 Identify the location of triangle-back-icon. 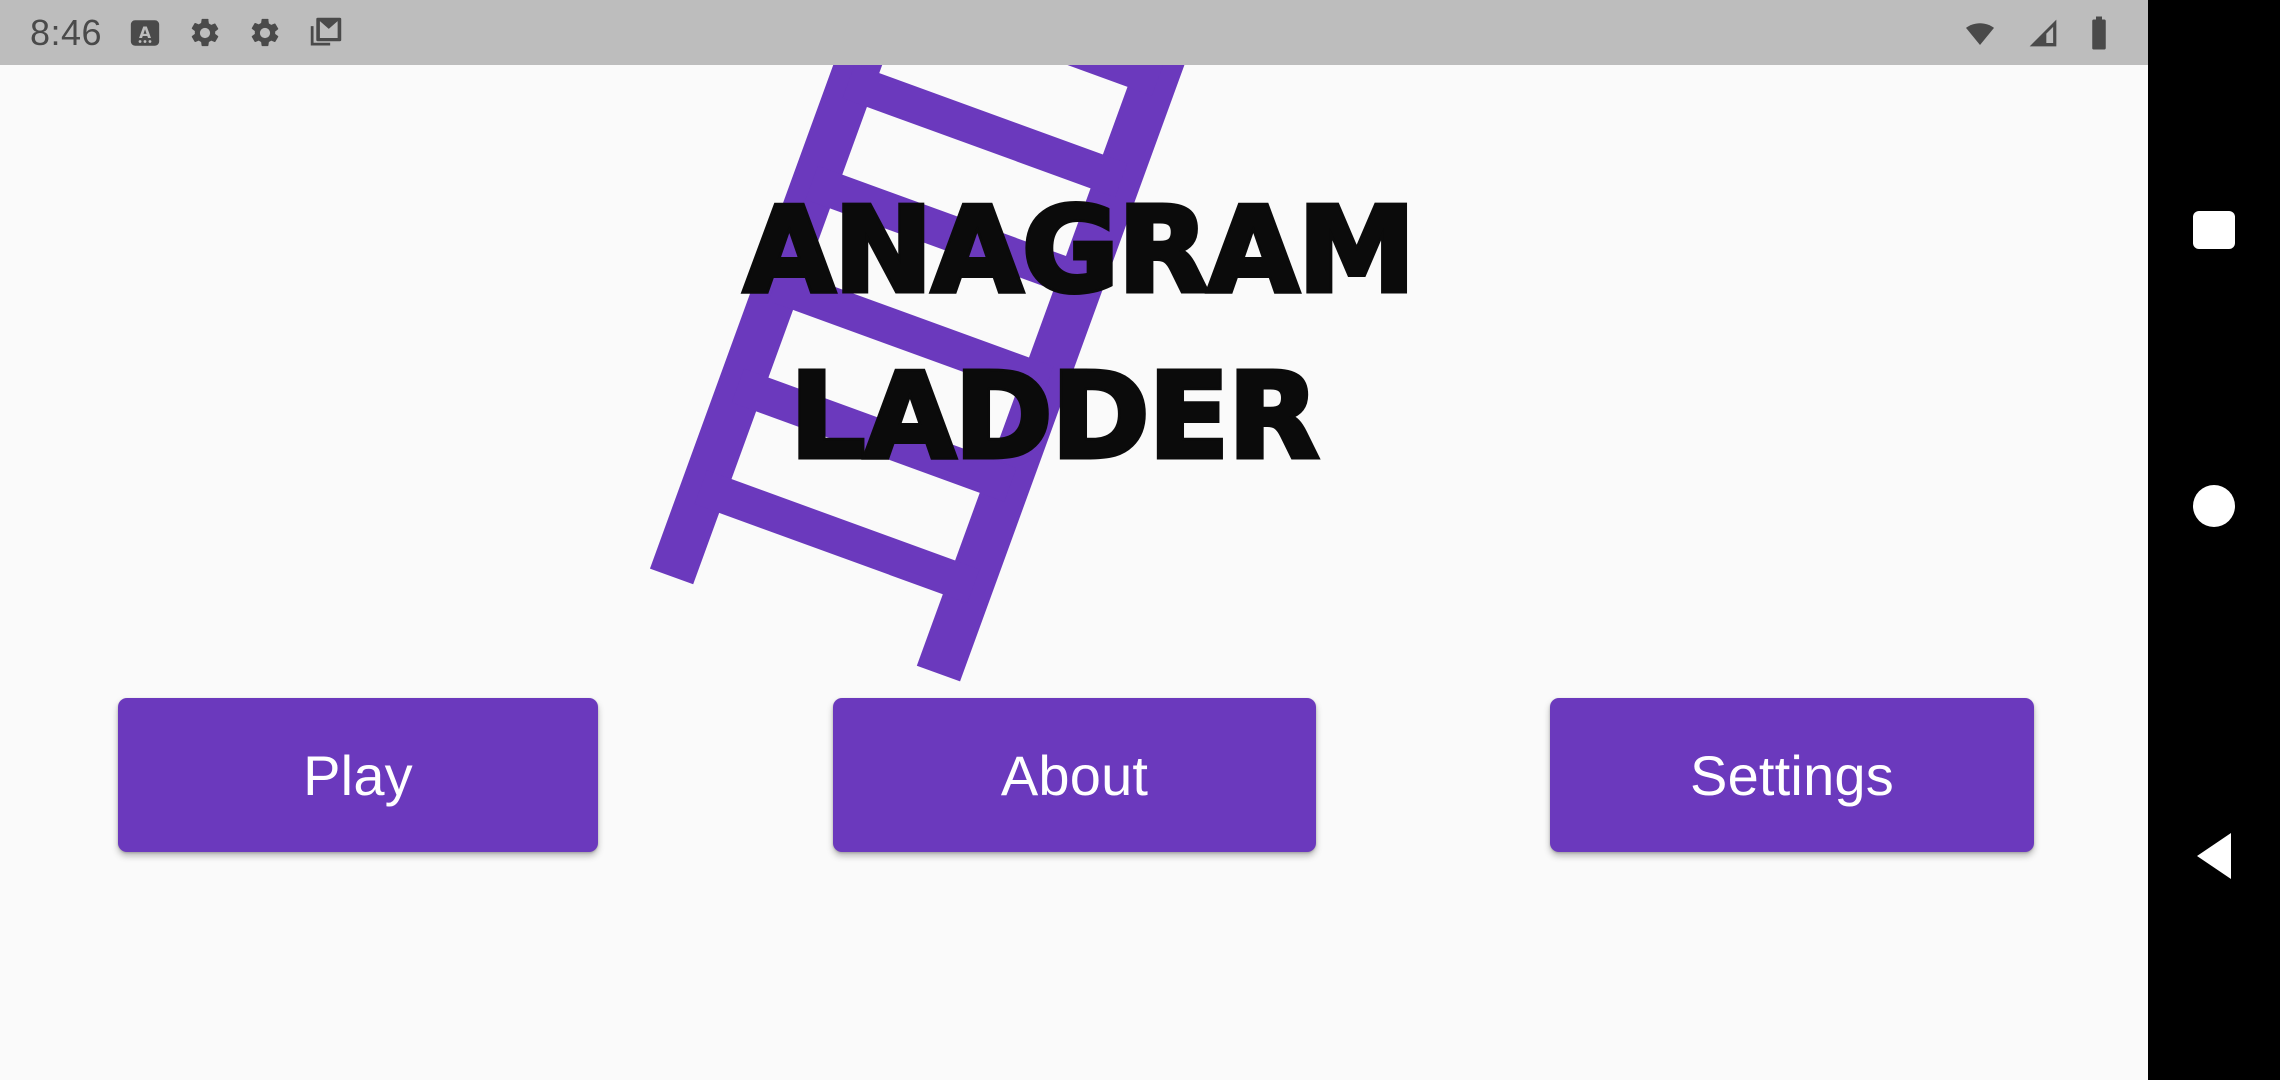
(2214, 856).